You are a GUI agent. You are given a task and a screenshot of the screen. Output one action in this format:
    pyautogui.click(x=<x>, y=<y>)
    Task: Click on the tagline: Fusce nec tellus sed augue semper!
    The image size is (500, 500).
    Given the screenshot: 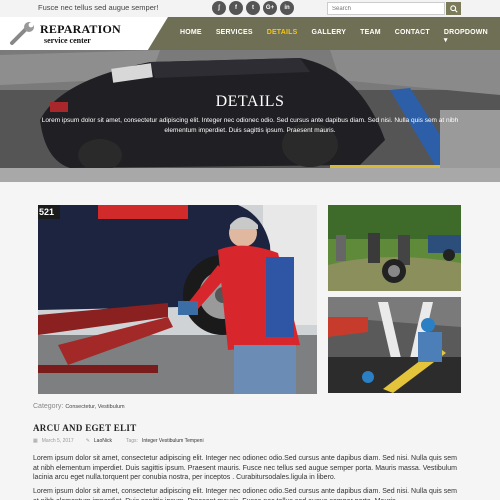 What is the action you would take?
    pyautogui.click(x=98, y=7)
    